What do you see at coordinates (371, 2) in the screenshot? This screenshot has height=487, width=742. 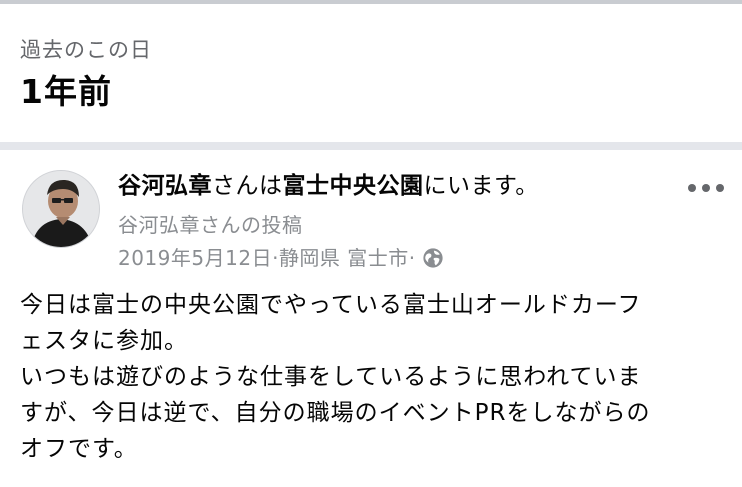 I see `top-border` at bounding box center [371, 2].